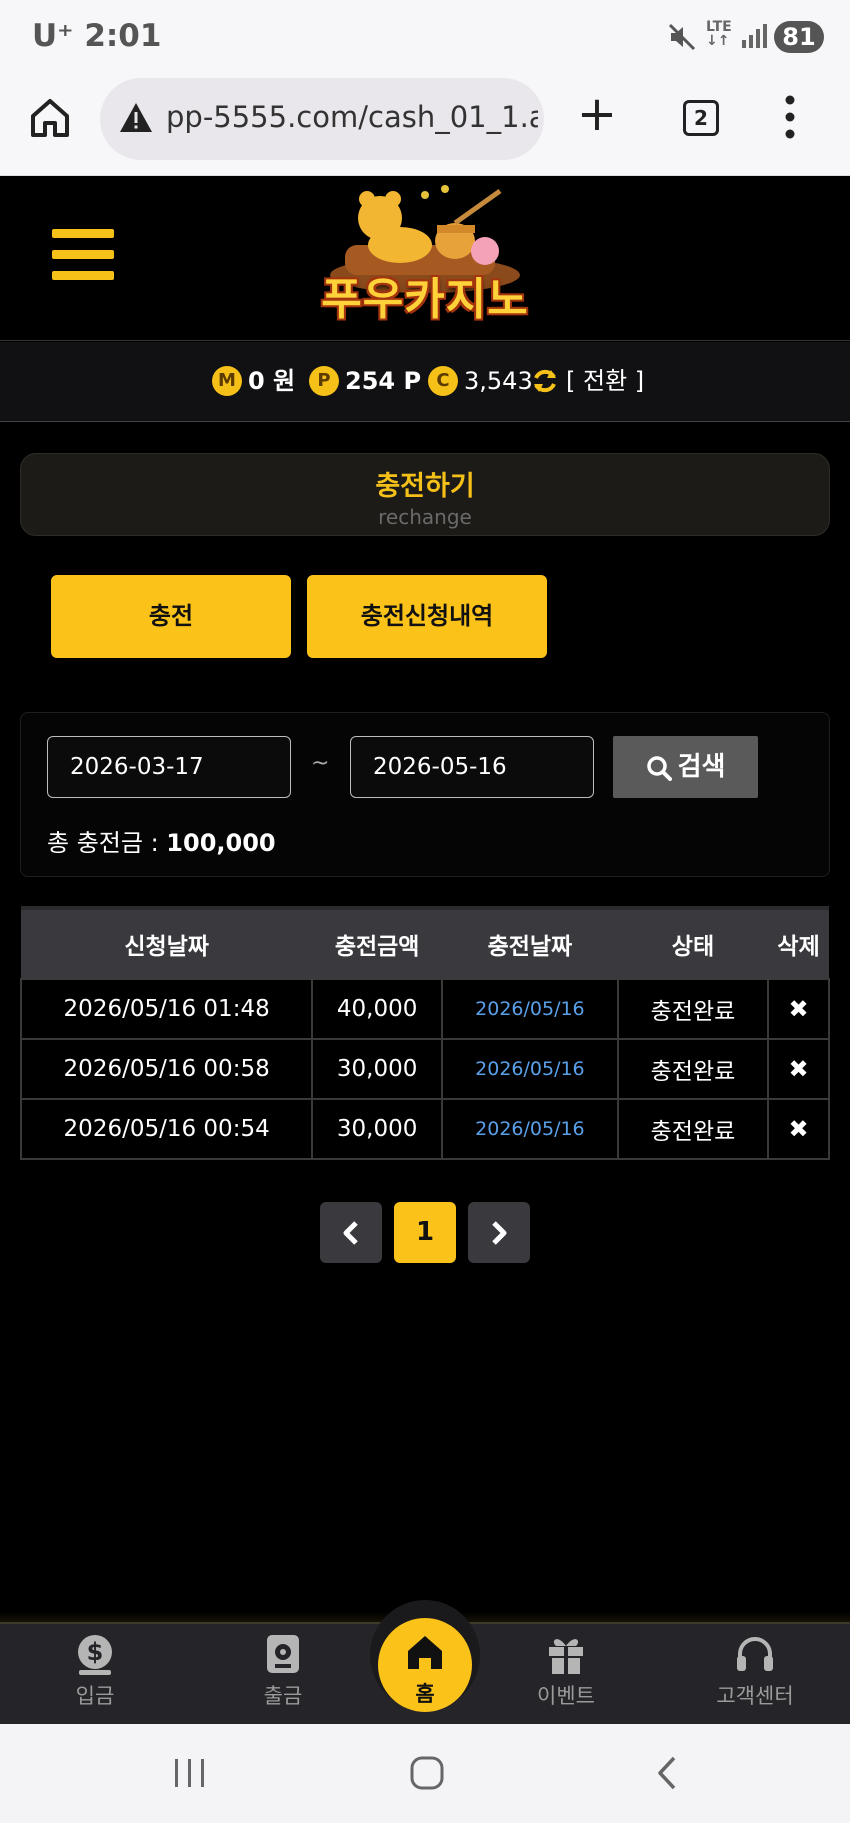 The width and height of the screenshot is (850, 1823). Describe the element at coordinates (719, 34) in the screenshot. I see `network-type: LTE ↓↑` at that location.